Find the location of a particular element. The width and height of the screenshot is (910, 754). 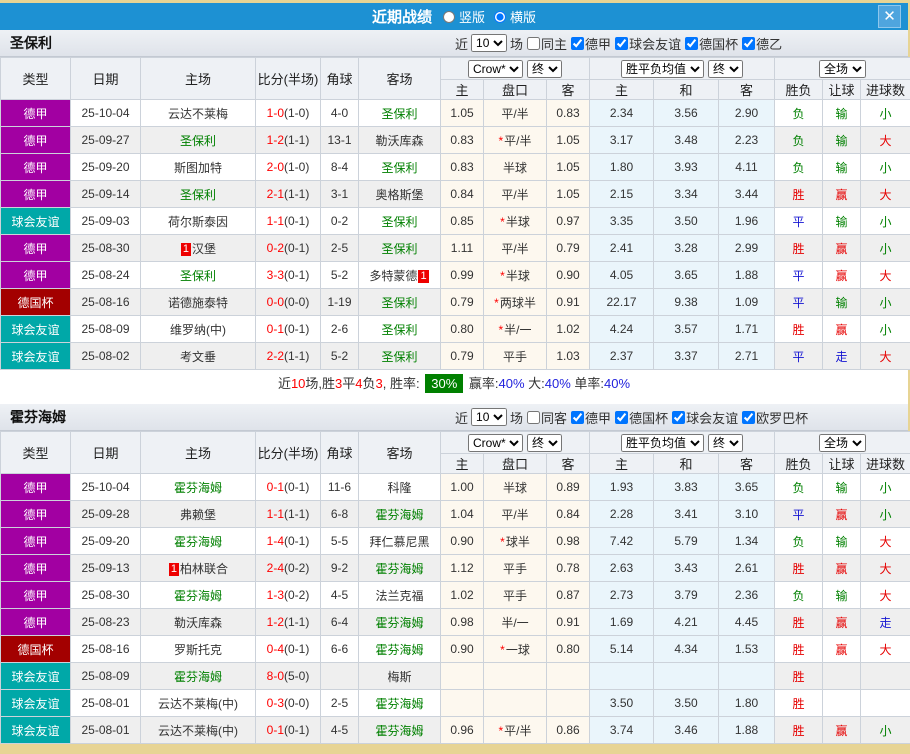

corner-cell: 13-1 is located at coordinates (339, 140).